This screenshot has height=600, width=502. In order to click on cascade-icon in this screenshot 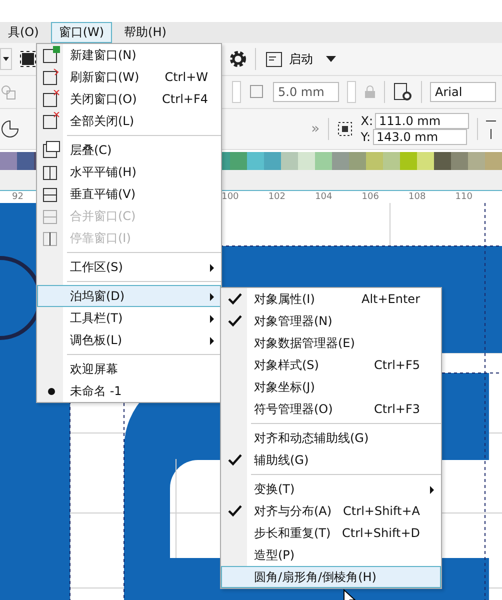, I will do `click(51, 150)`.